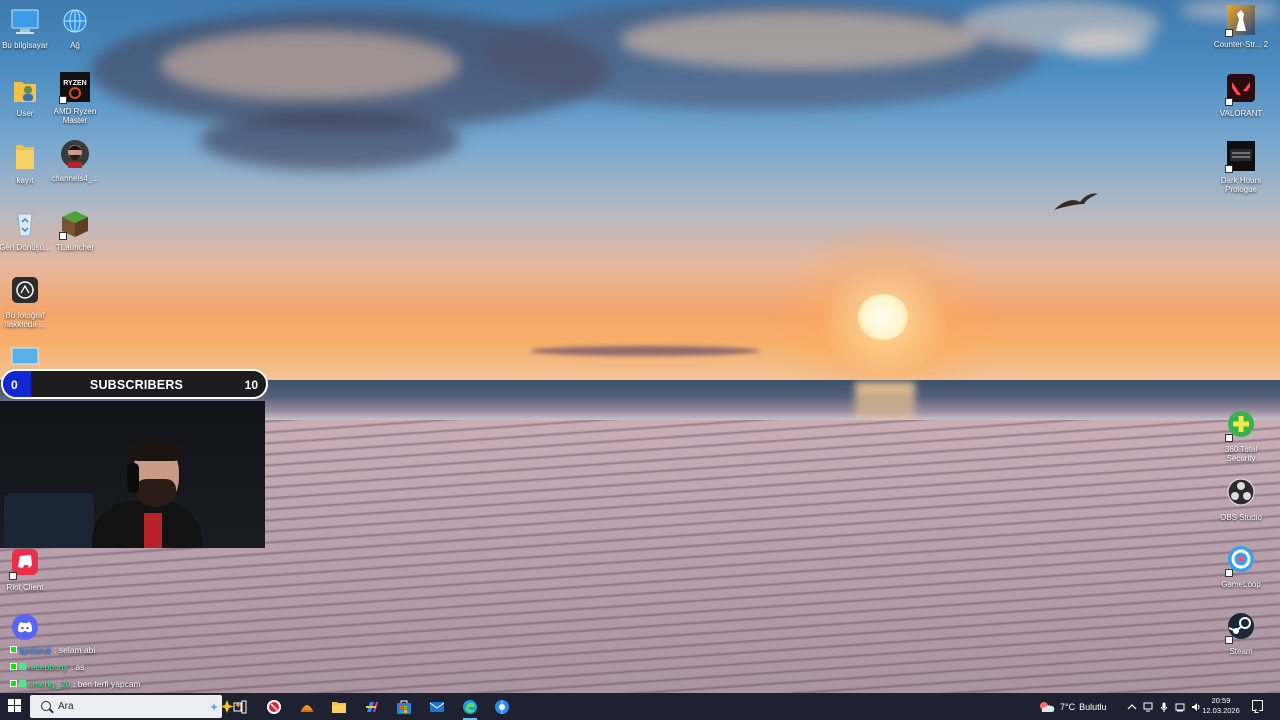 The width and height of the screenshot is (1280, 720). Describe the element at coordinates (75, 155) in the screenshot. I see `channel-image-icon` at that location.